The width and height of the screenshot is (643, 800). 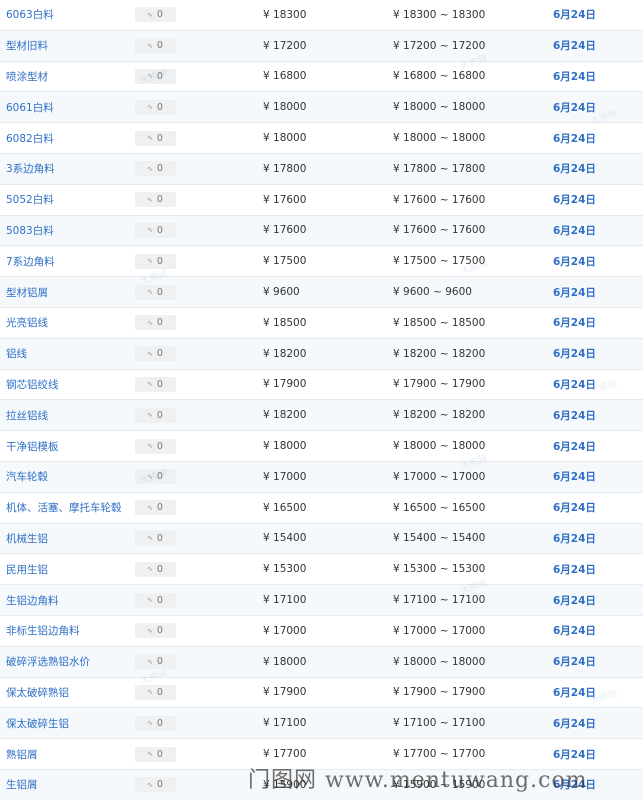 I want to click on table-row: 3系边角料∿0¥ 17800¥ 17800 ~ 178006月24日, so click(x=321, y=169).